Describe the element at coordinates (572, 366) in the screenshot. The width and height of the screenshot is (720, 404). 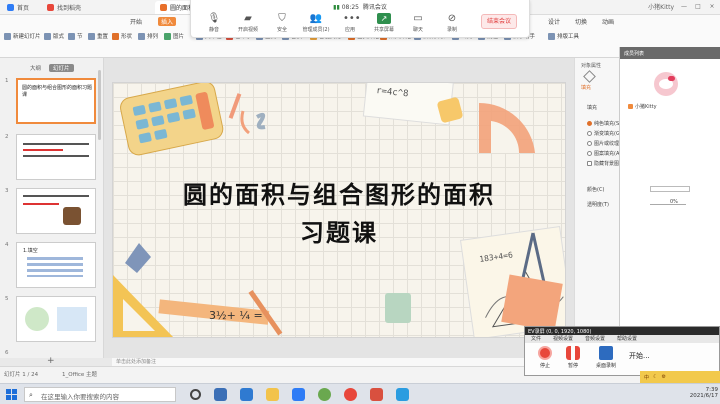
I see `pause-label: 暂停` at that location.